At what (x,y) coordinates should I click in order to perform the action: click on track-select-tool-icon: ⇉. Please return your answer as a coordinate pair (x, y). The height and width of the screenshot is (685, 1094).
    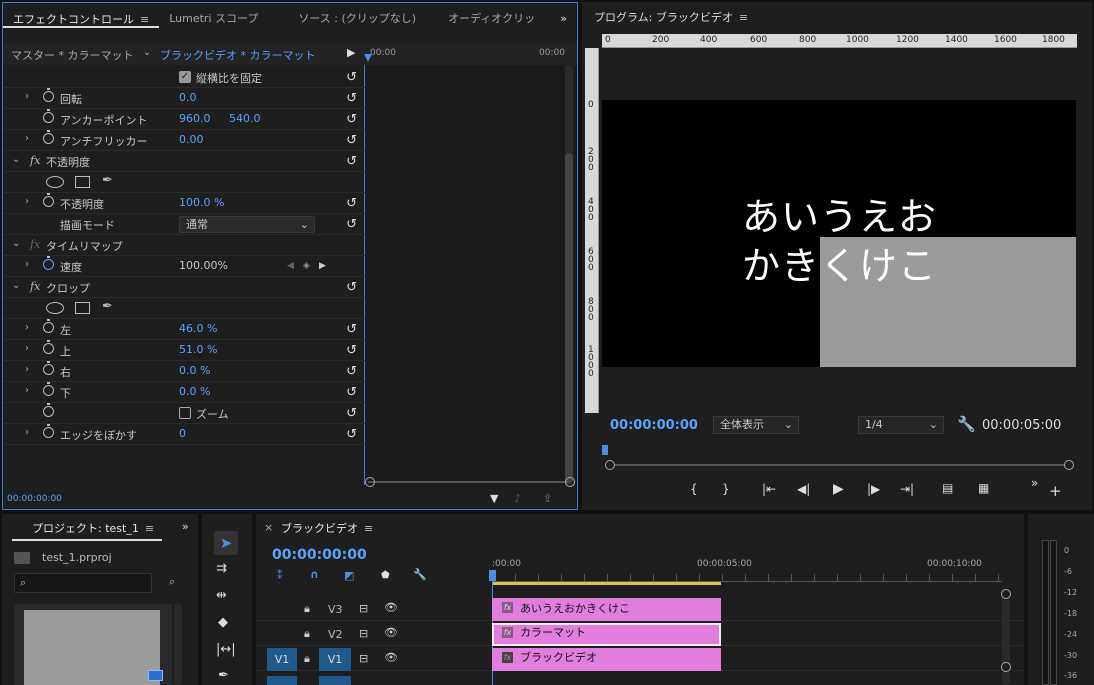
    Looking at the image, I should click on (221, 568).